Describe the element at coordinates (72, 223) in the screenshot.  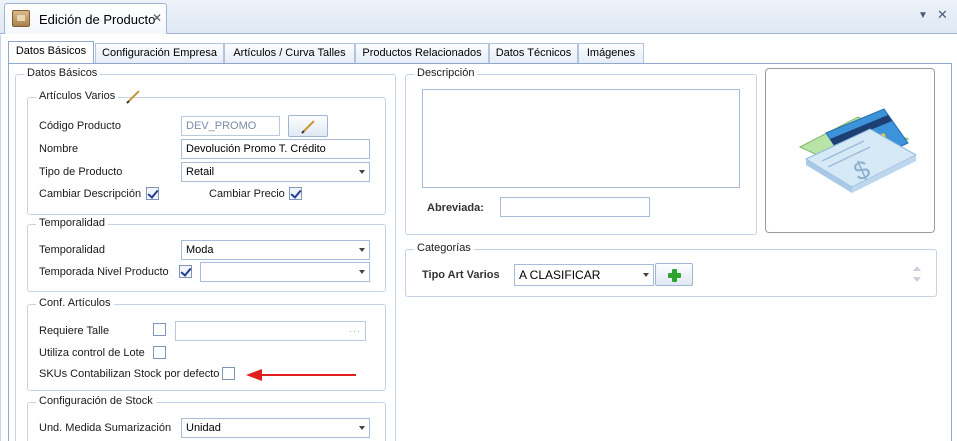
I see `group-temporalidad-title: Temporalidad` at that location.